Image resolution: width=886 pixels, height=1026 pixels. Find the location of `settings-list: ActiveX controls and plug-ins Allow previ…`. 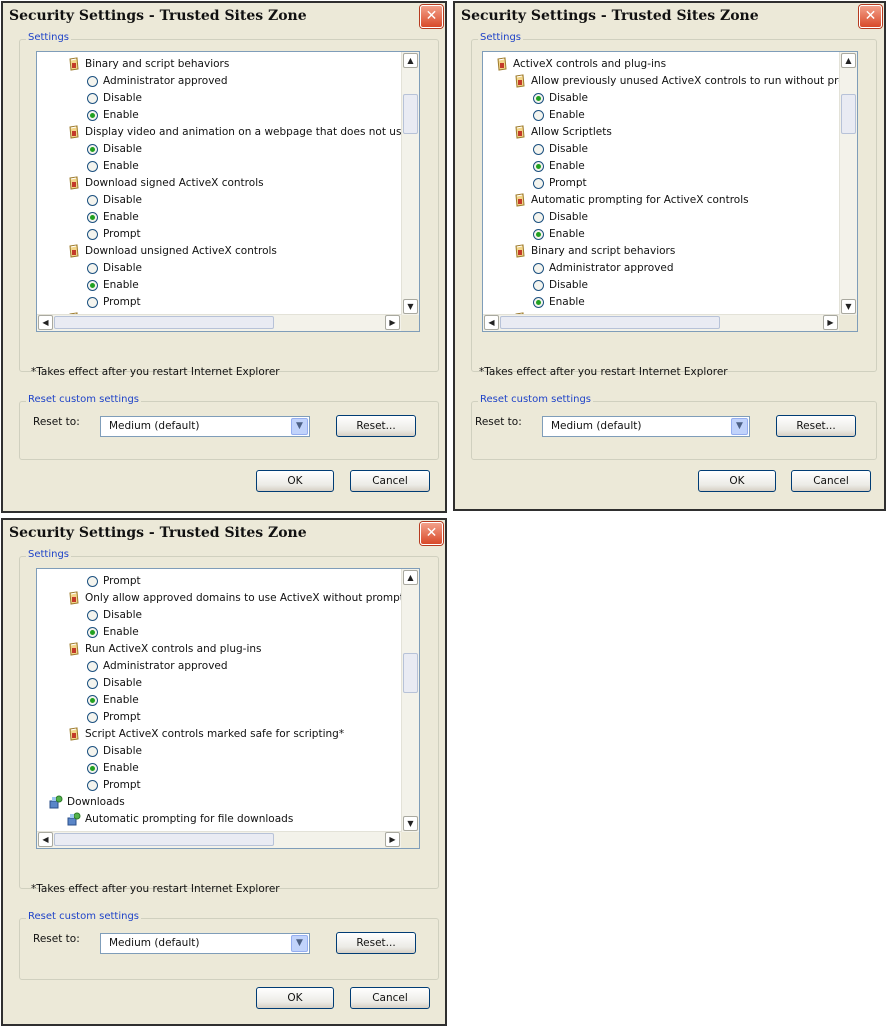

settings-list: ActiveX controls and plug-ins Allow previ… is located at coordinates (670, 191).